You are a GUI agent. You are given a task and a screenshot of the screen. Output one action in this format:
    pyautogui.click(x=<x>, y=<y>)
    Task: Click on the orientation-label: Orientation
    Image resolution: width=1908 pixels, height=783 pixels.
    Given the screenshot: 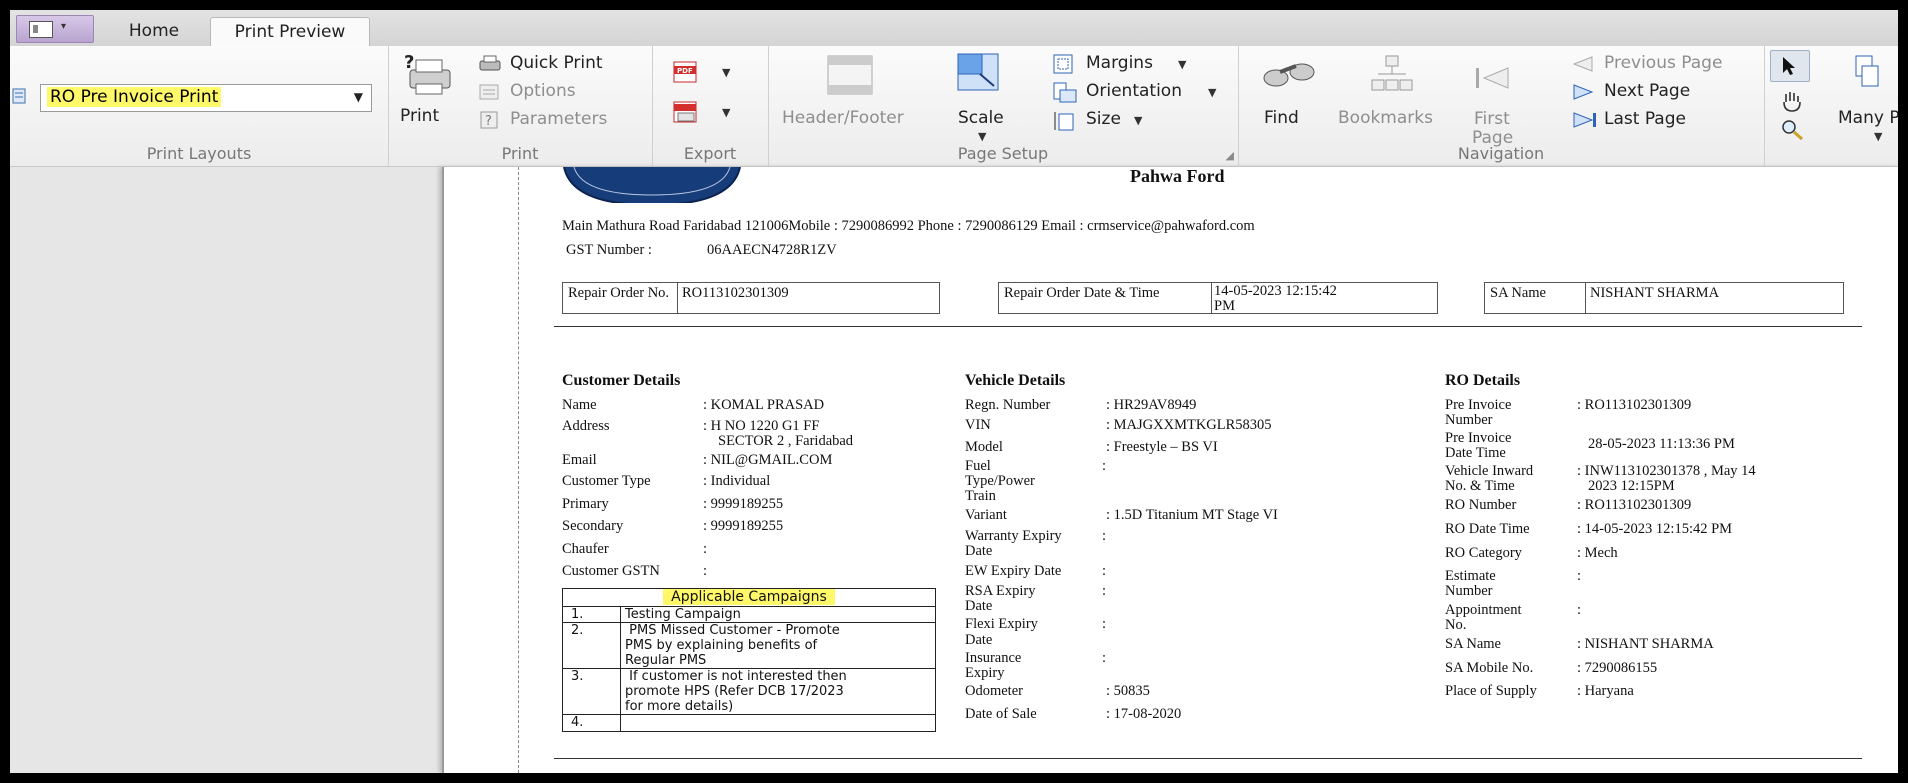 What is the action you would take?
    pyautogui.click(x=1134, y=91)
    